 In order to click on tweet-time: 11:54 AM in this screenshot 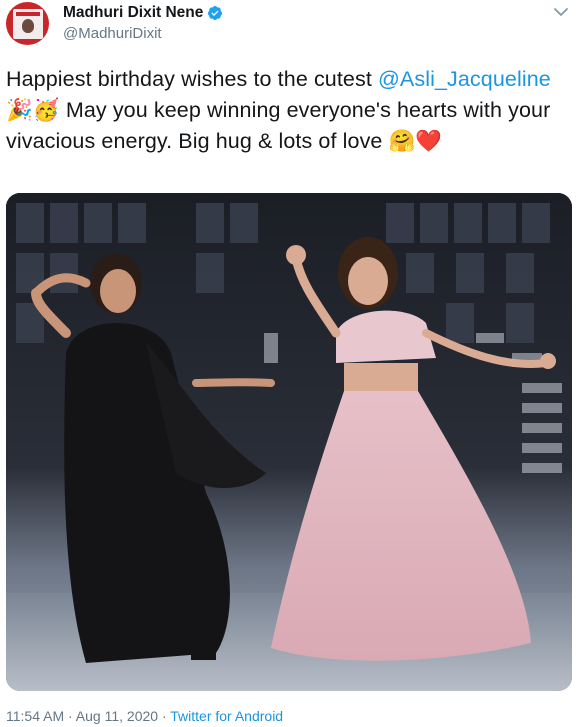, I will do `click(35, 716)`.